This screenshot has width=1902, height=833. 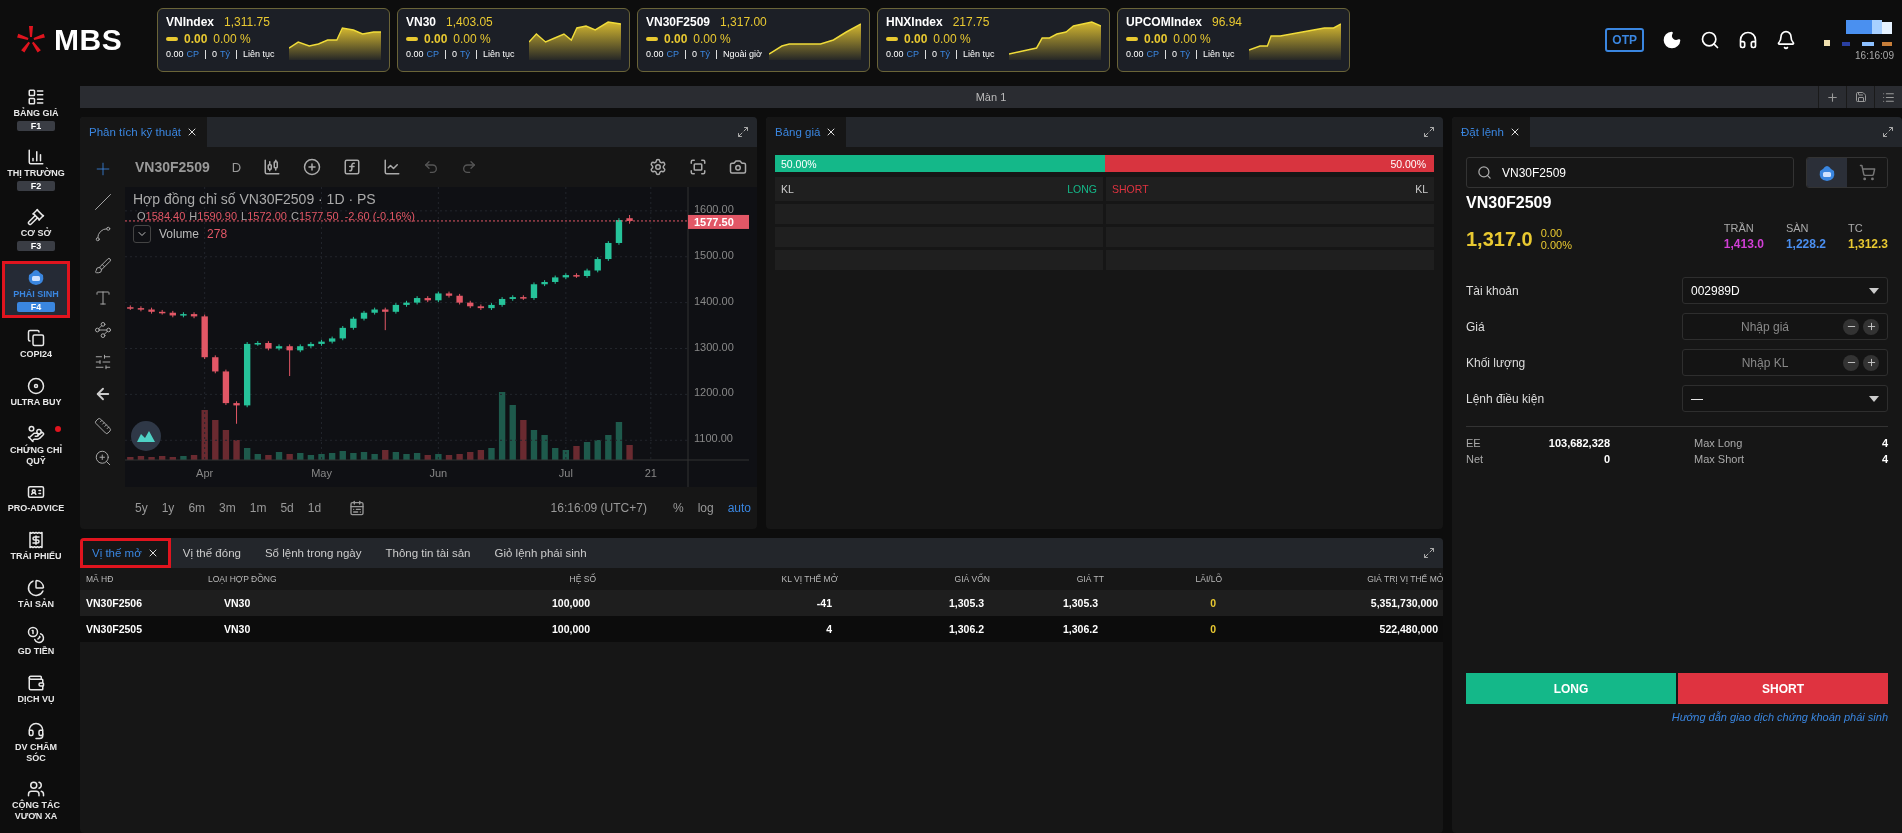 I want to click on index-card: HNXIndex 217.75 0.00 0.00 % 0.00 CP 0 Tỷ Liên tục, so click(x=993, y=40).